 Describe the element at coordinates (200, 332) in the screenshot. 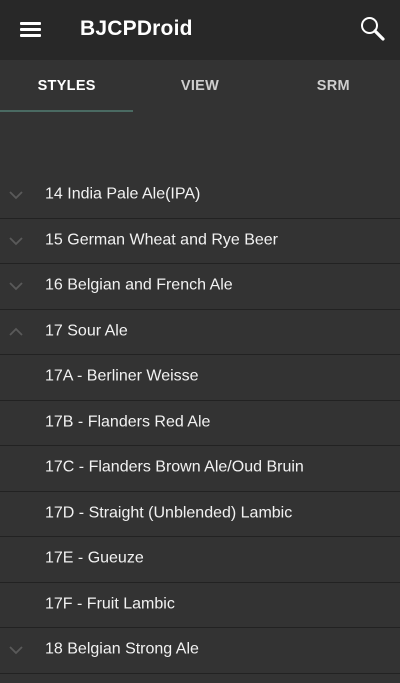

I see `category-row-17: 17 Sour Ale` at that location.